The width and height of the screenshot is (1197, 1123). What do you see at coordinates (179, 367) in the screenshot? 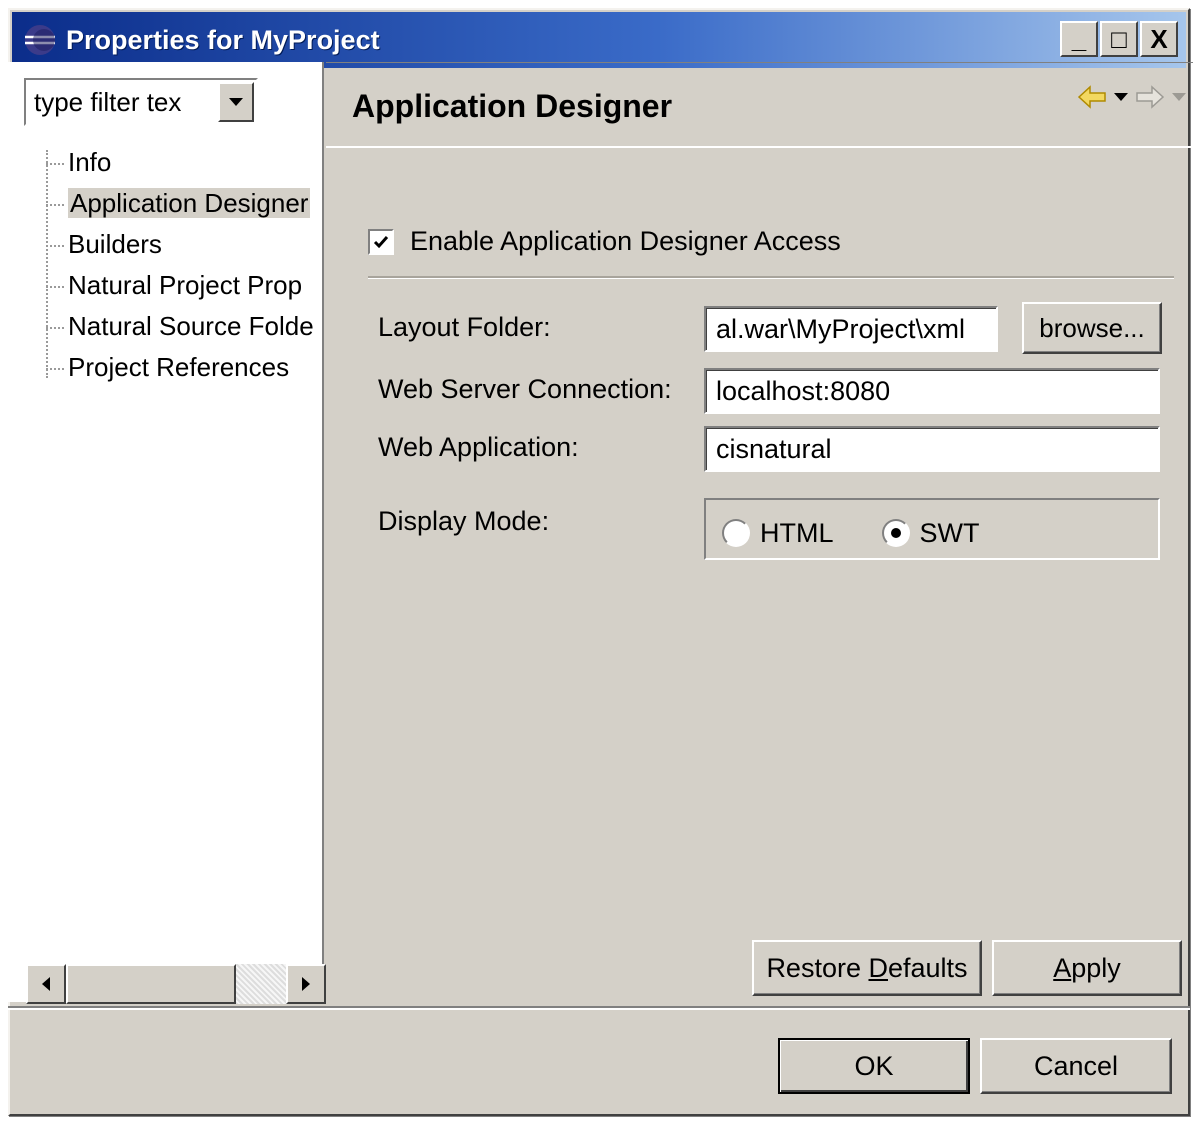
I see `tree-item-label: Project References` at bounding box center [179, 367].